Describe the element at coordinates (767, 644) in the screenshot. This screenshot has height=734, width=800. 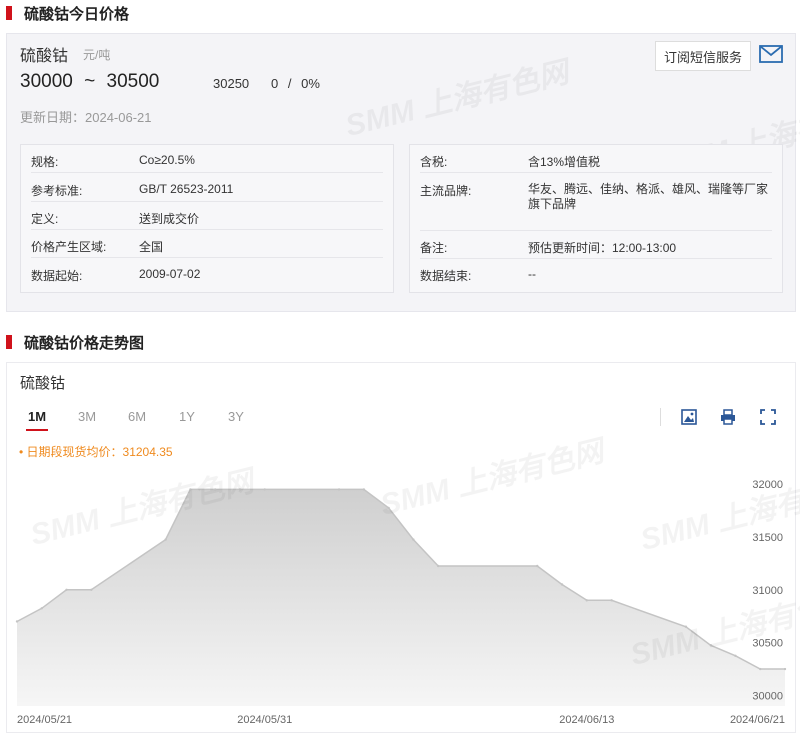
I see `y-tick-label: 30500` at that location.